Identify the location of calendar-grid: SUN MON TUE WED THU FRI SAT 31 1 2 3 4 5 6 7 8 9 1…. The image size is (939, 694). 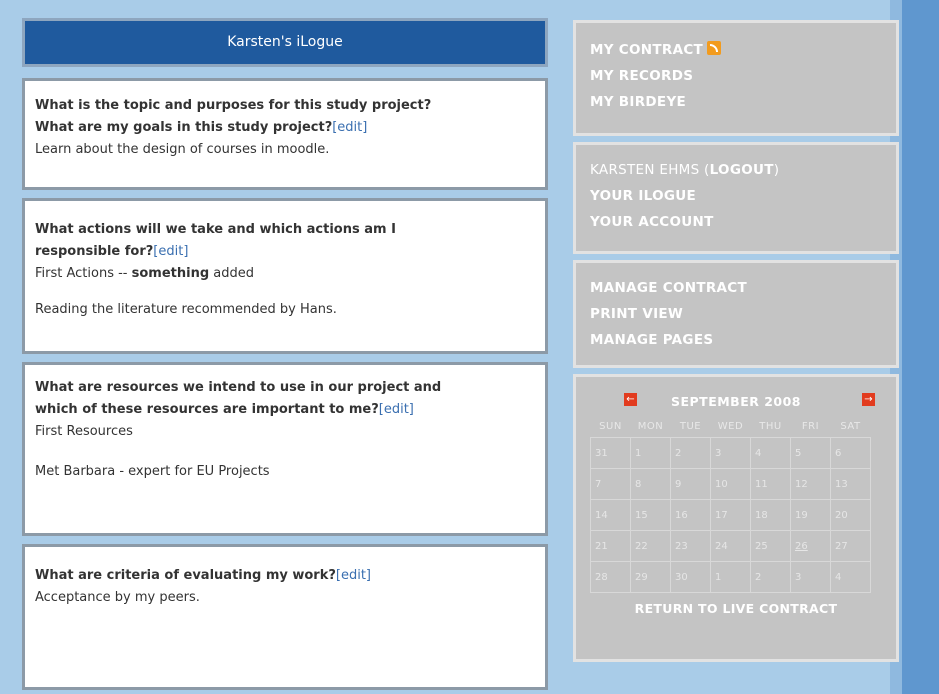
(730, 504).